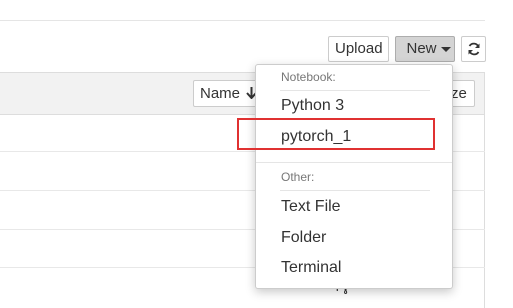 This screenshot has width=513, height=308. I want to click on menu-item-python3: Python 3, so click(312, 106).